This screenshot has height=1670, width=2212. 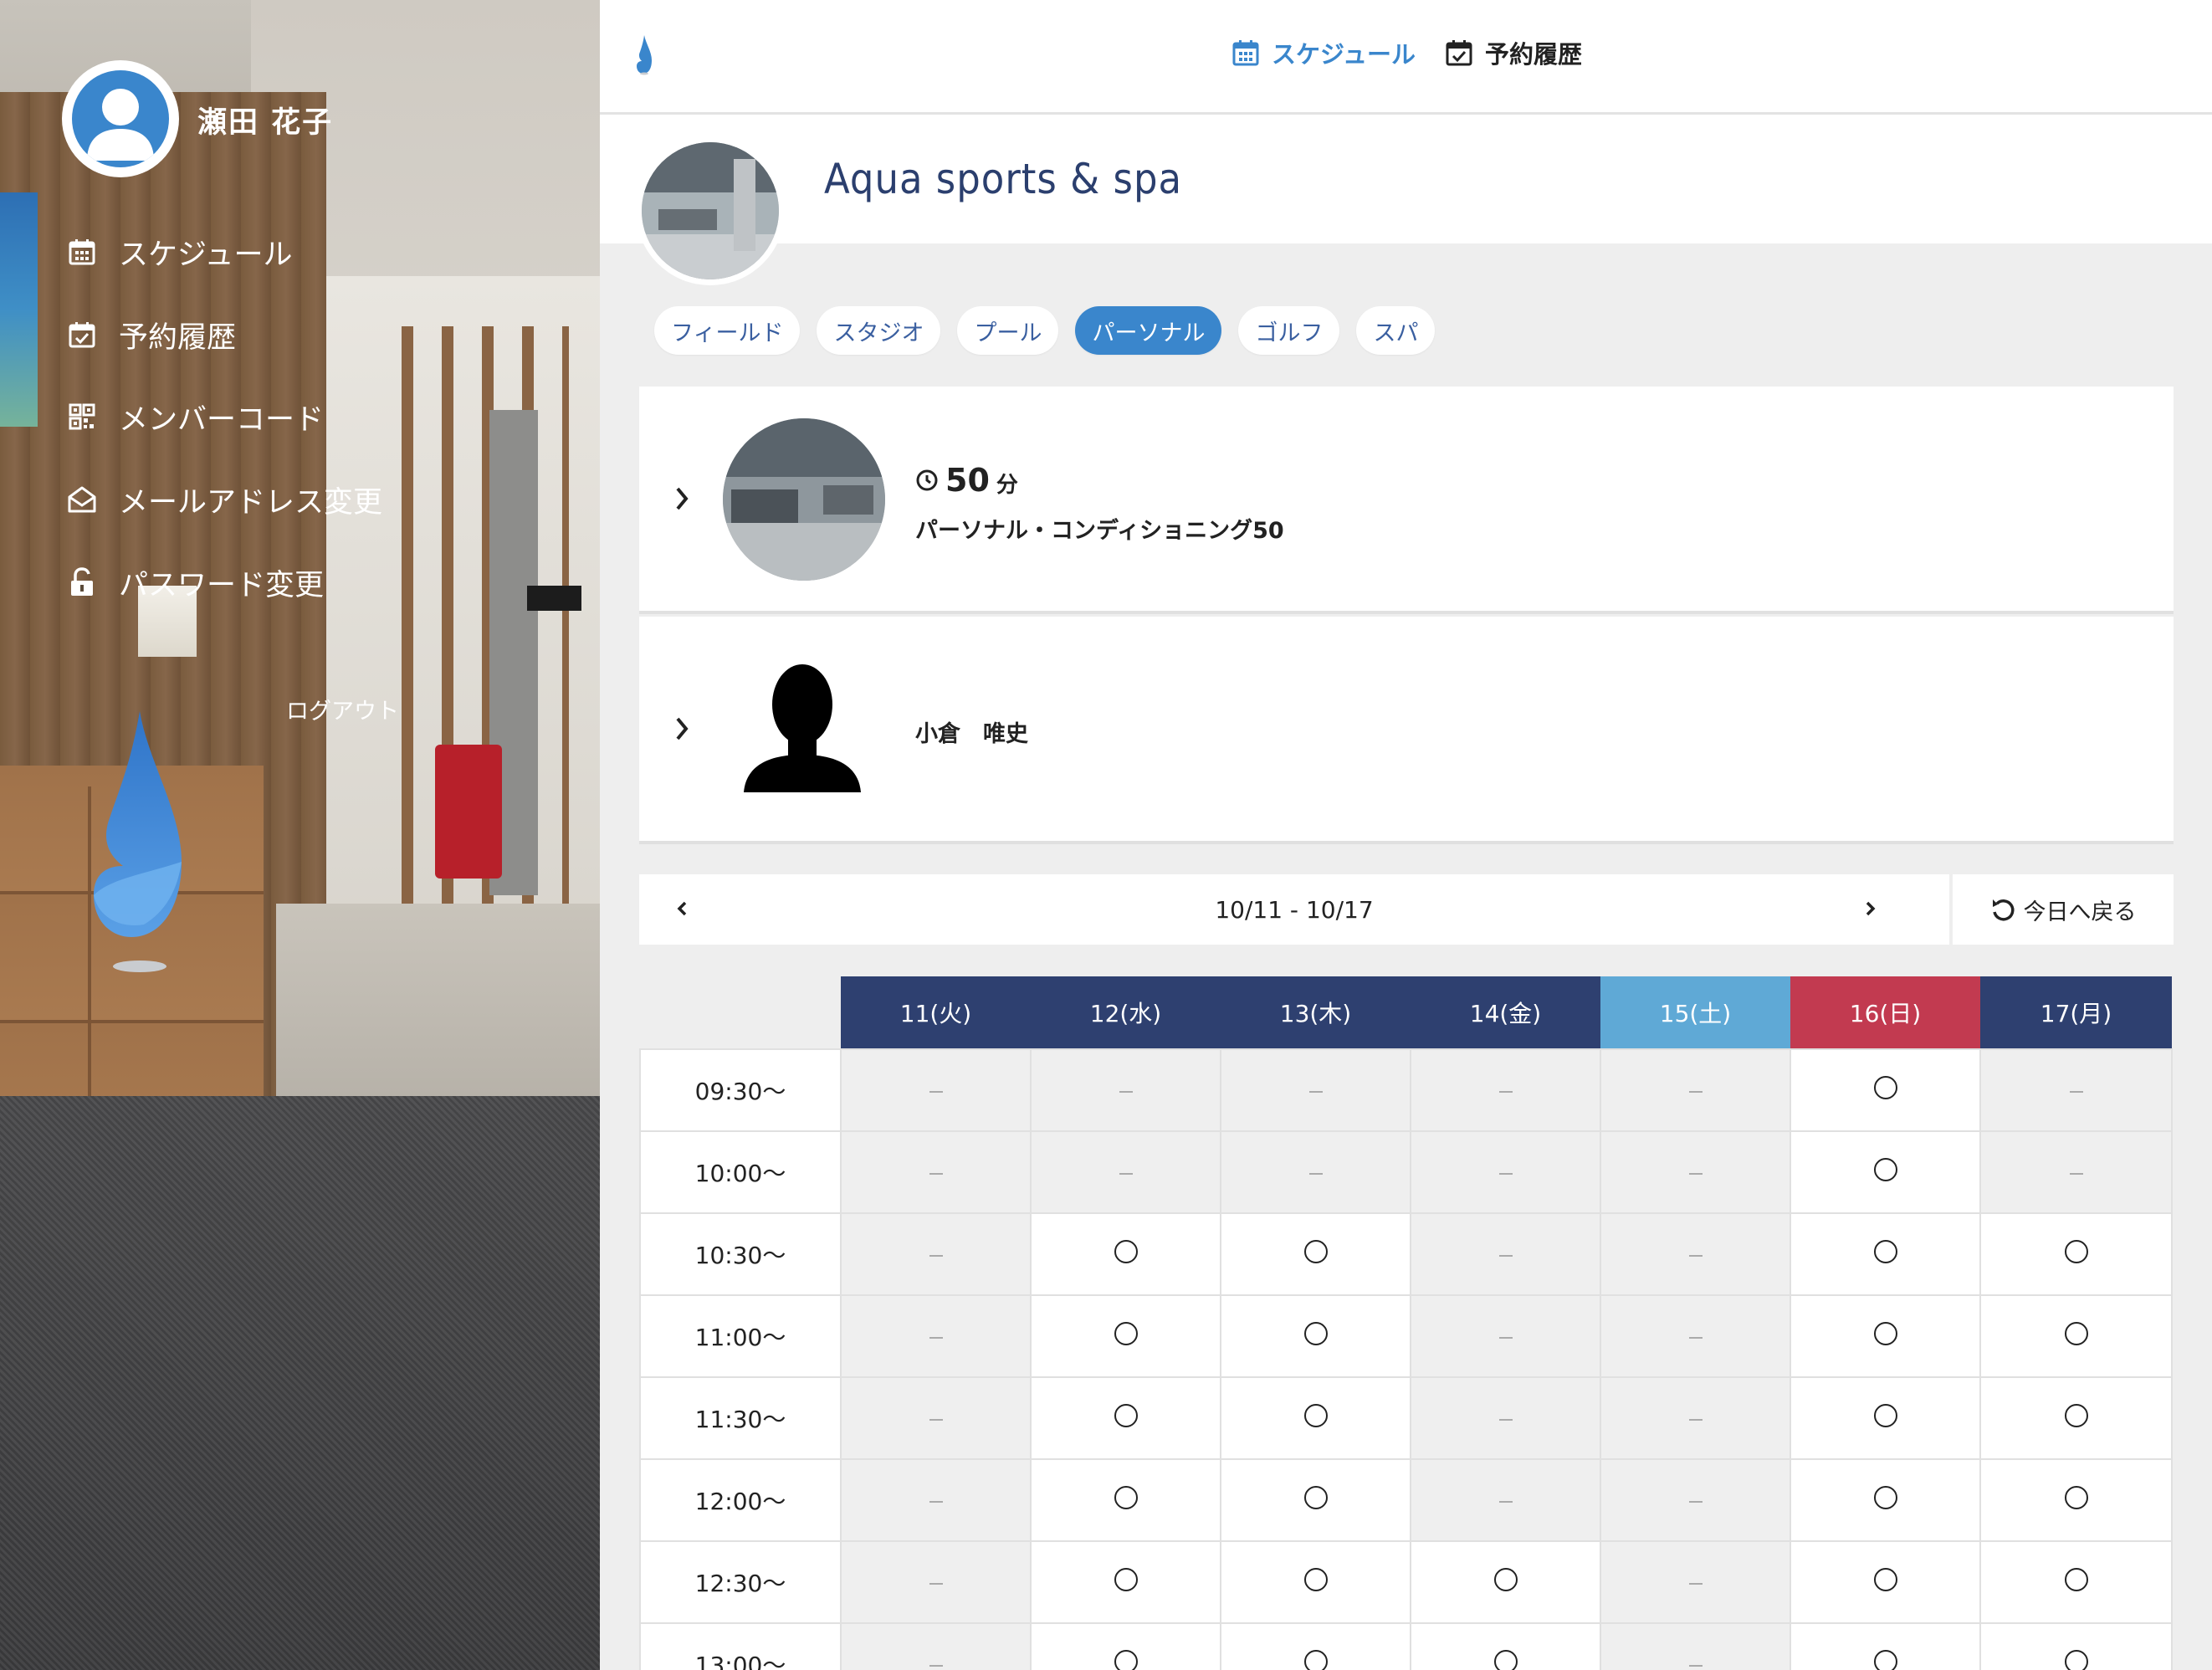 What do you see at coordinates (1695, 1012) in the screenshot?
I see `day-header-saturday: 15(土)` at bounding box center [1695, 1012].